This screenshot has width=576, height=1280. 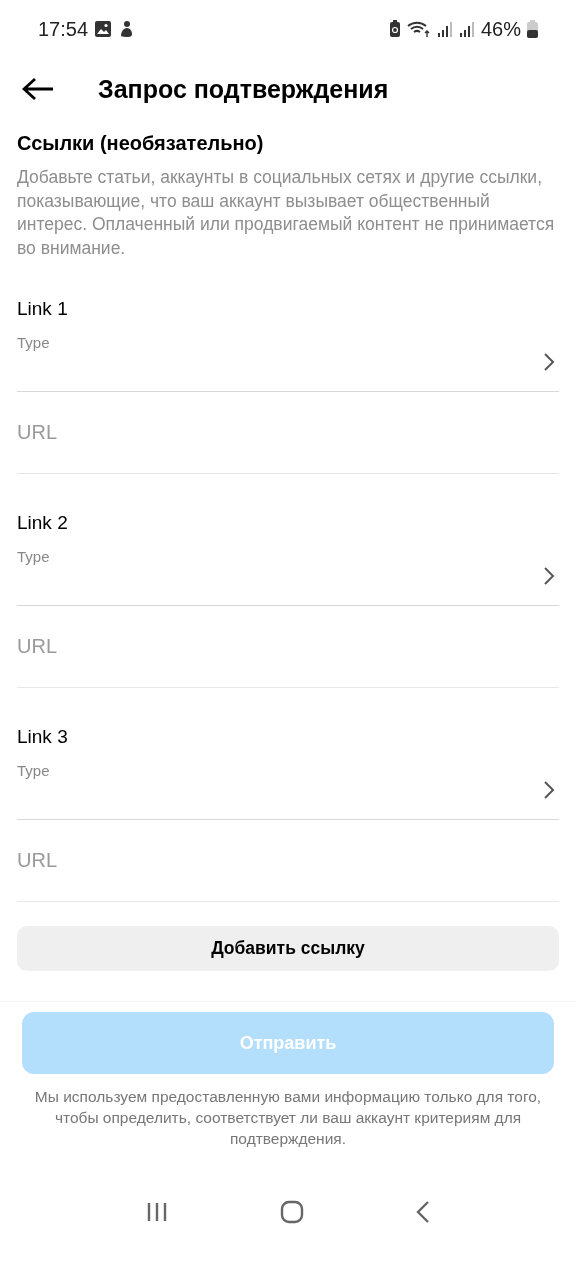 I want to click on back-arrow-icon, so click(x=38, y=89).